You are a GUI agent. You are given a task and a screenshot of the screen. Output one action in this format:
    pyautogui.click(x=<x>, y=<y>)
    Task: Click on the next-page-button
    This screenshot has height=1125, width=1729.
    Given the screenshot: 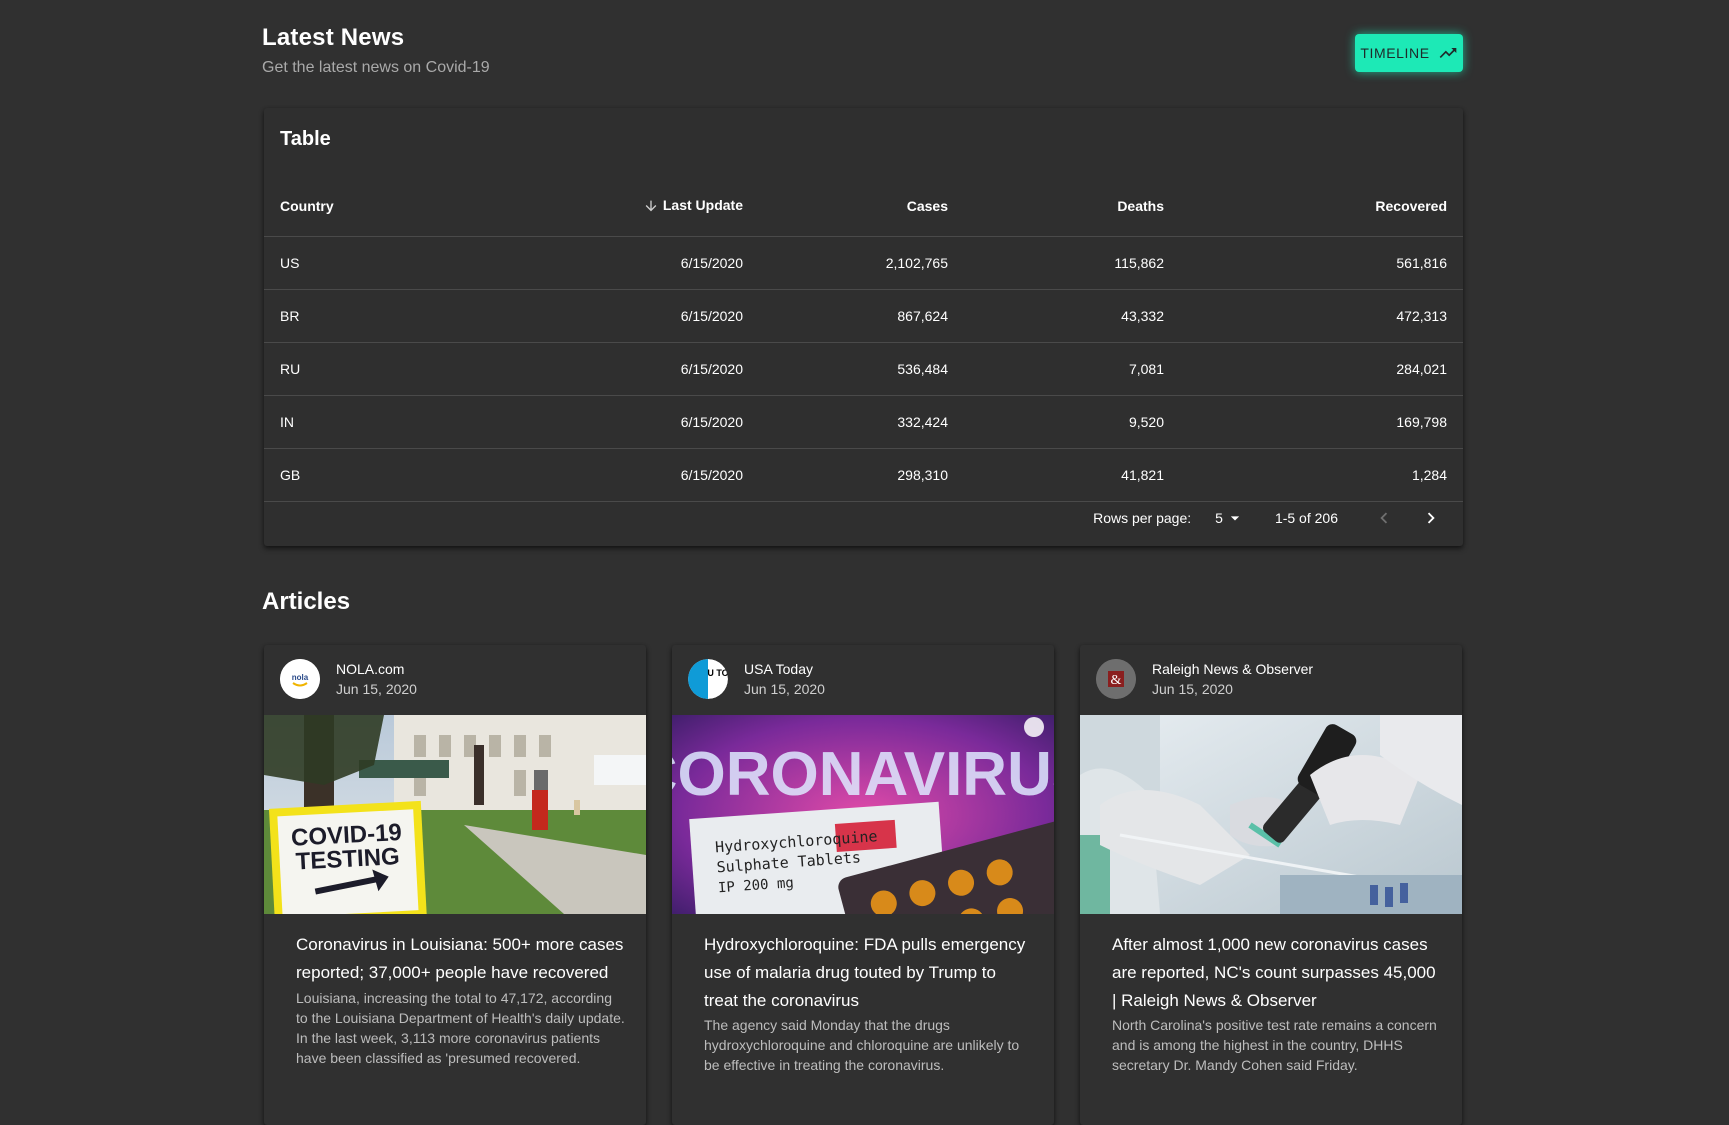 What is the action you would take?
    pyautogui.click(x=1431, y=518)
    